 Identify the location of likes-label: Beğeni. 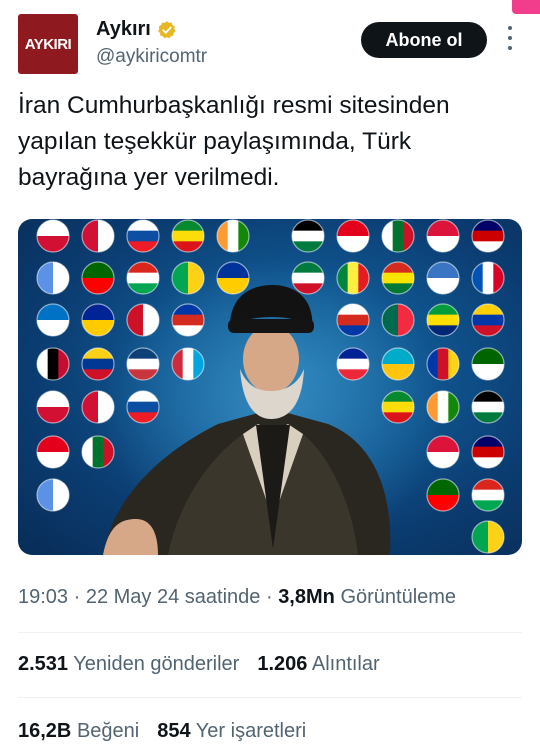
(108, 731).